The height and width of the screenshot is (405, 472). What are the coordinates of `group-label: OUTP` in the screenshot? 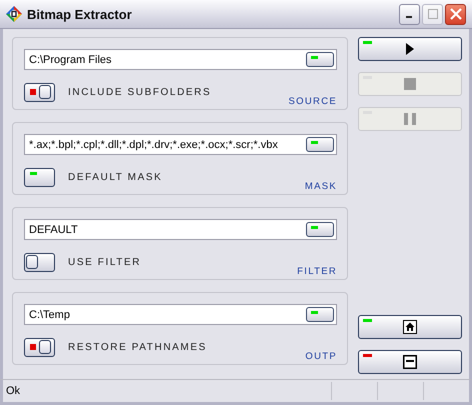 It's located at (321, 356).